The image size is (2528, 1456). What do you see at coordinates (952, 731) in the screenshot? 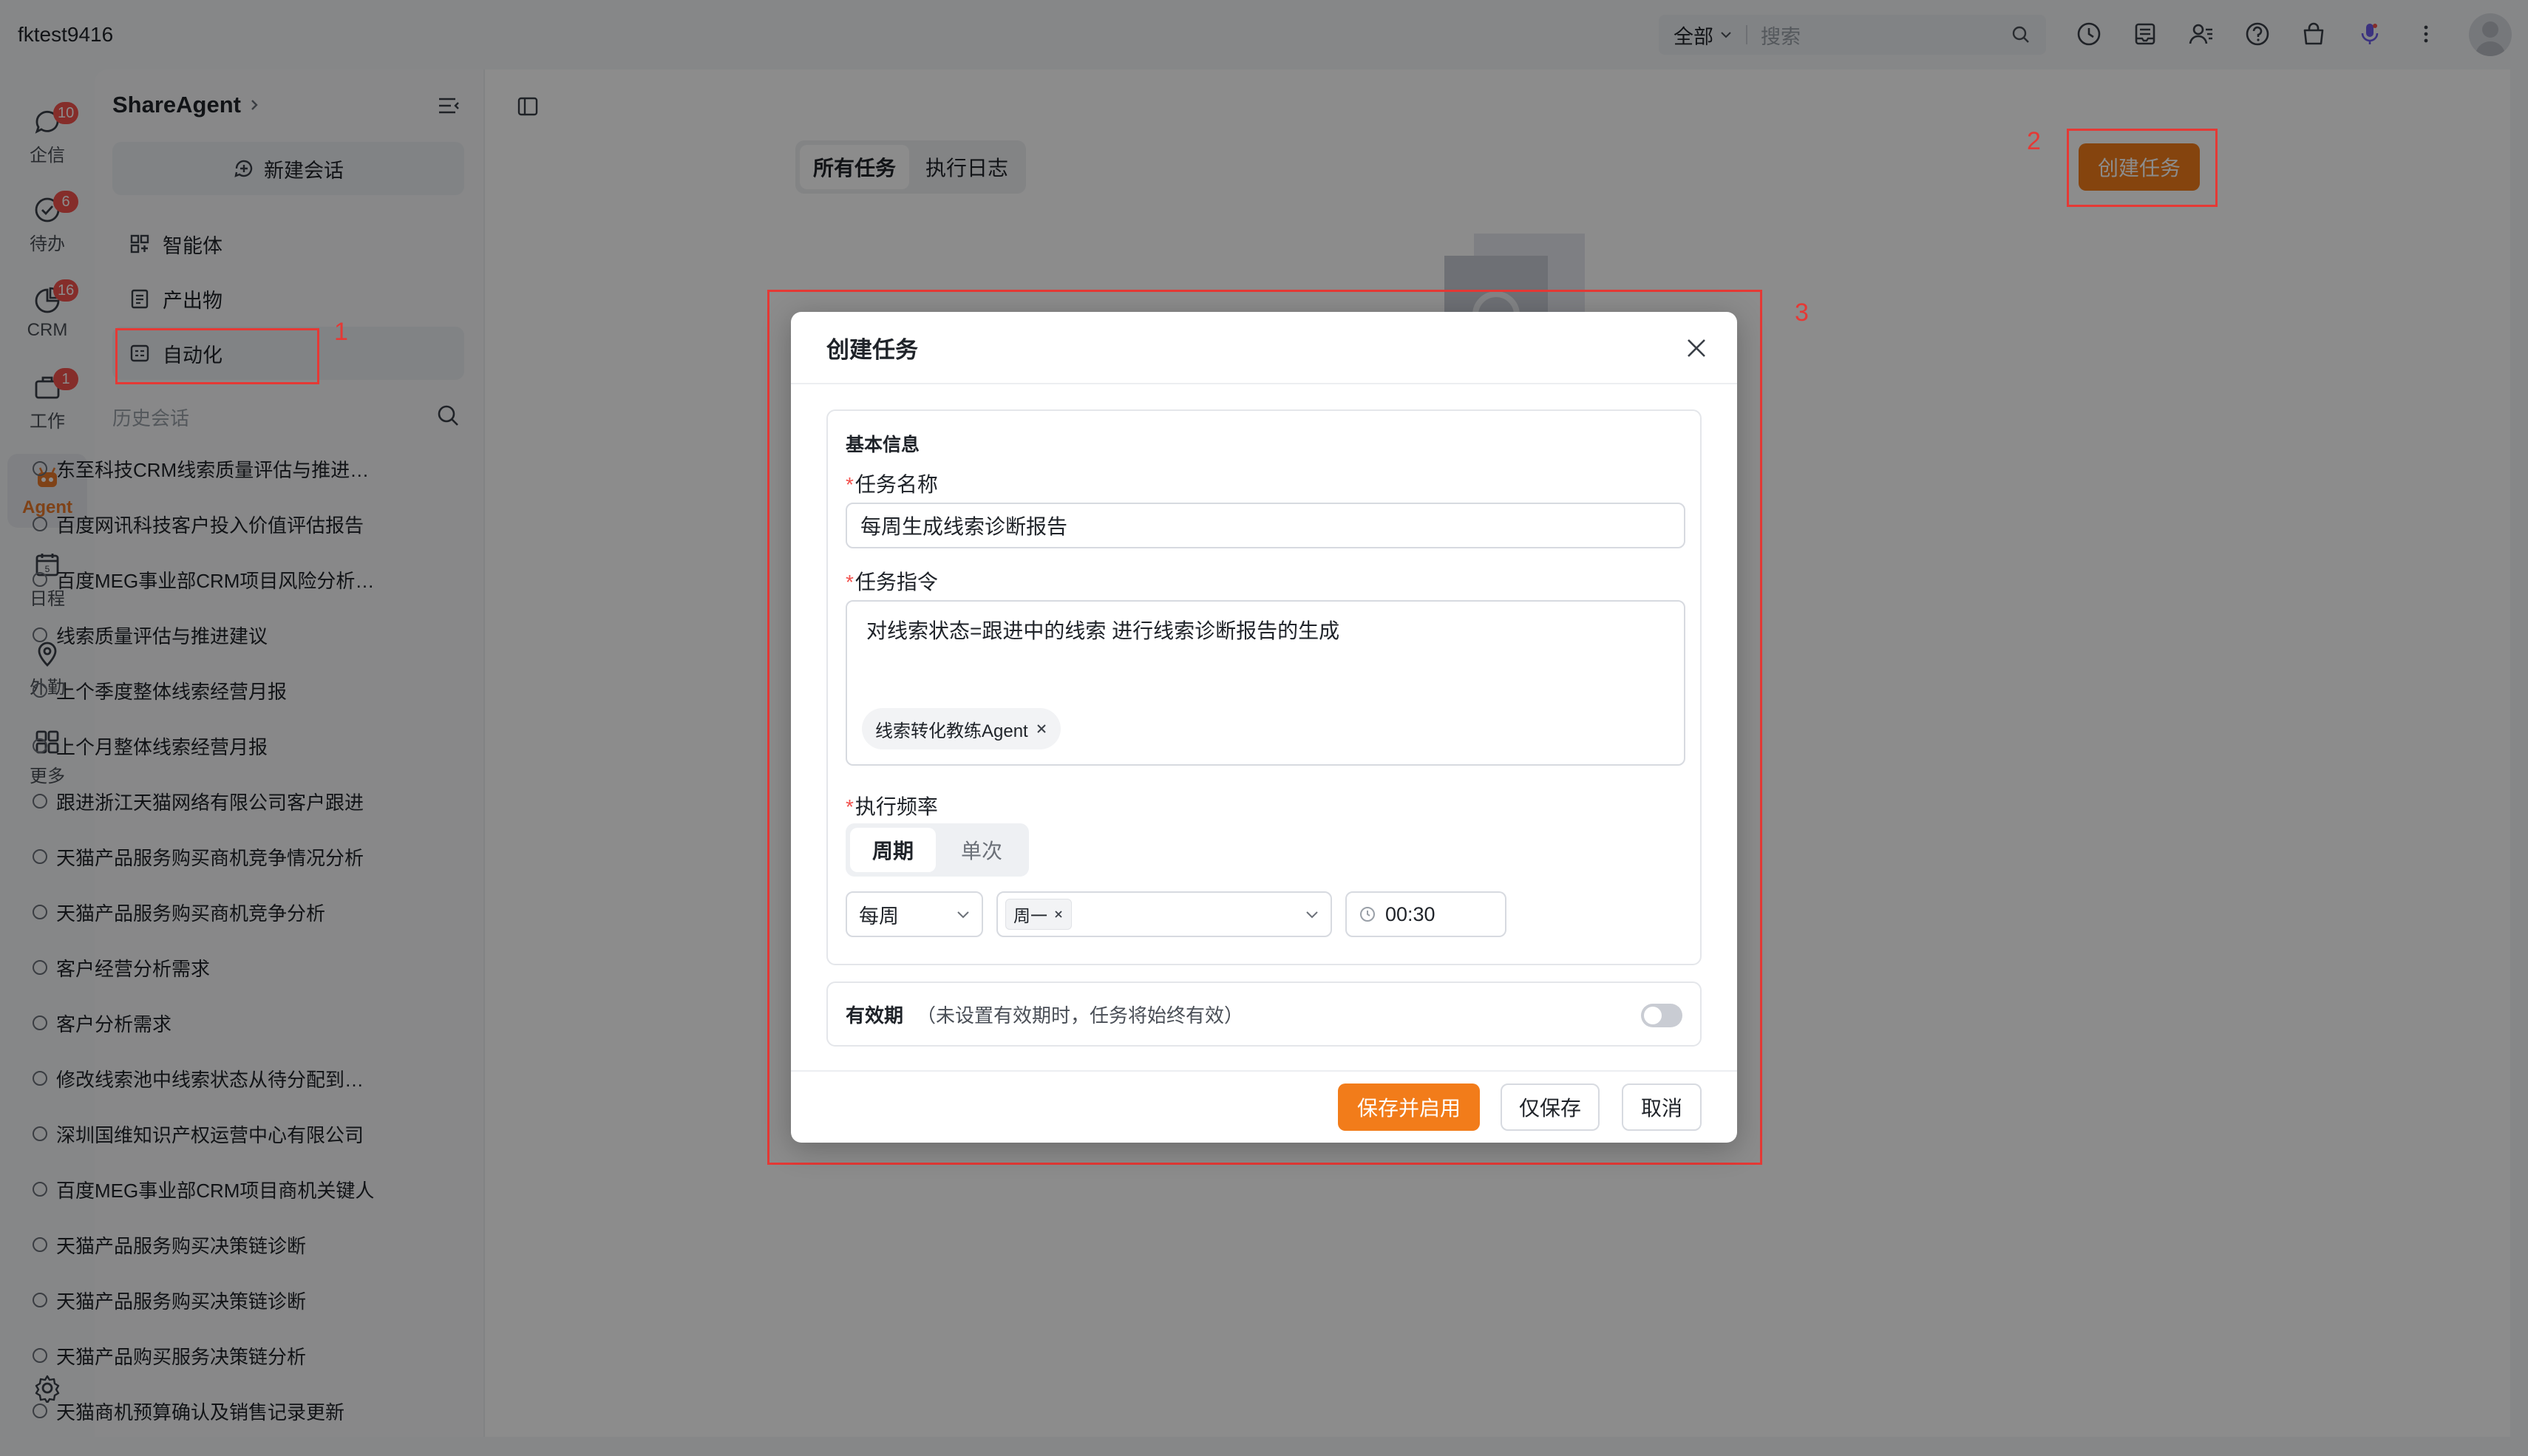
I see `agent-chip-label: 线索转化教练Agent` at bounding box center [952, 731].